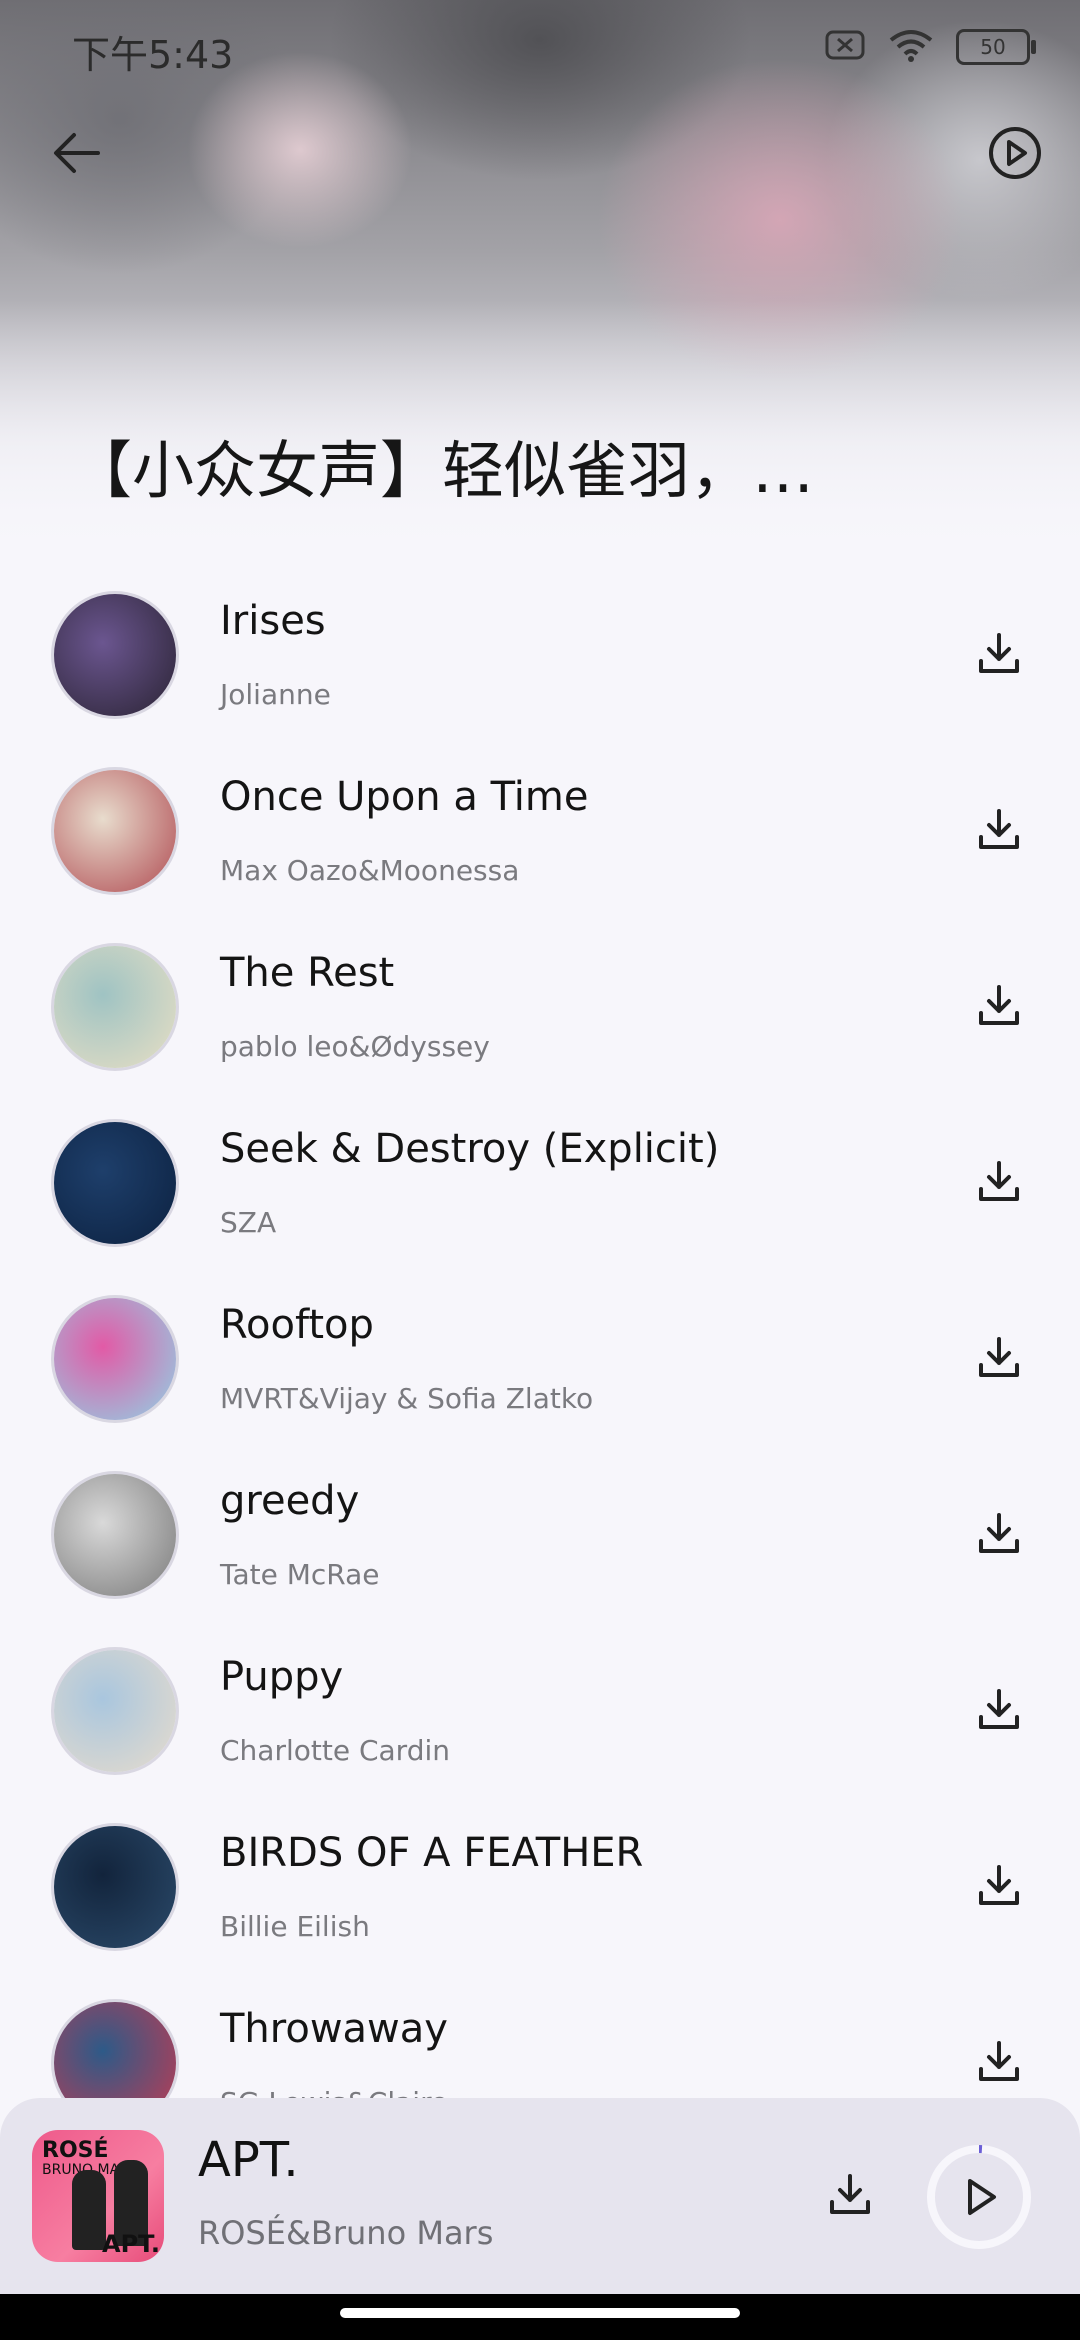 Image resolution: width=1080 pixels, height=2340 pixels. What do you see at coordinates (275, 694) in the screenshot?
I see `song-artist: Jolianne` at bounding box center [275, 694].